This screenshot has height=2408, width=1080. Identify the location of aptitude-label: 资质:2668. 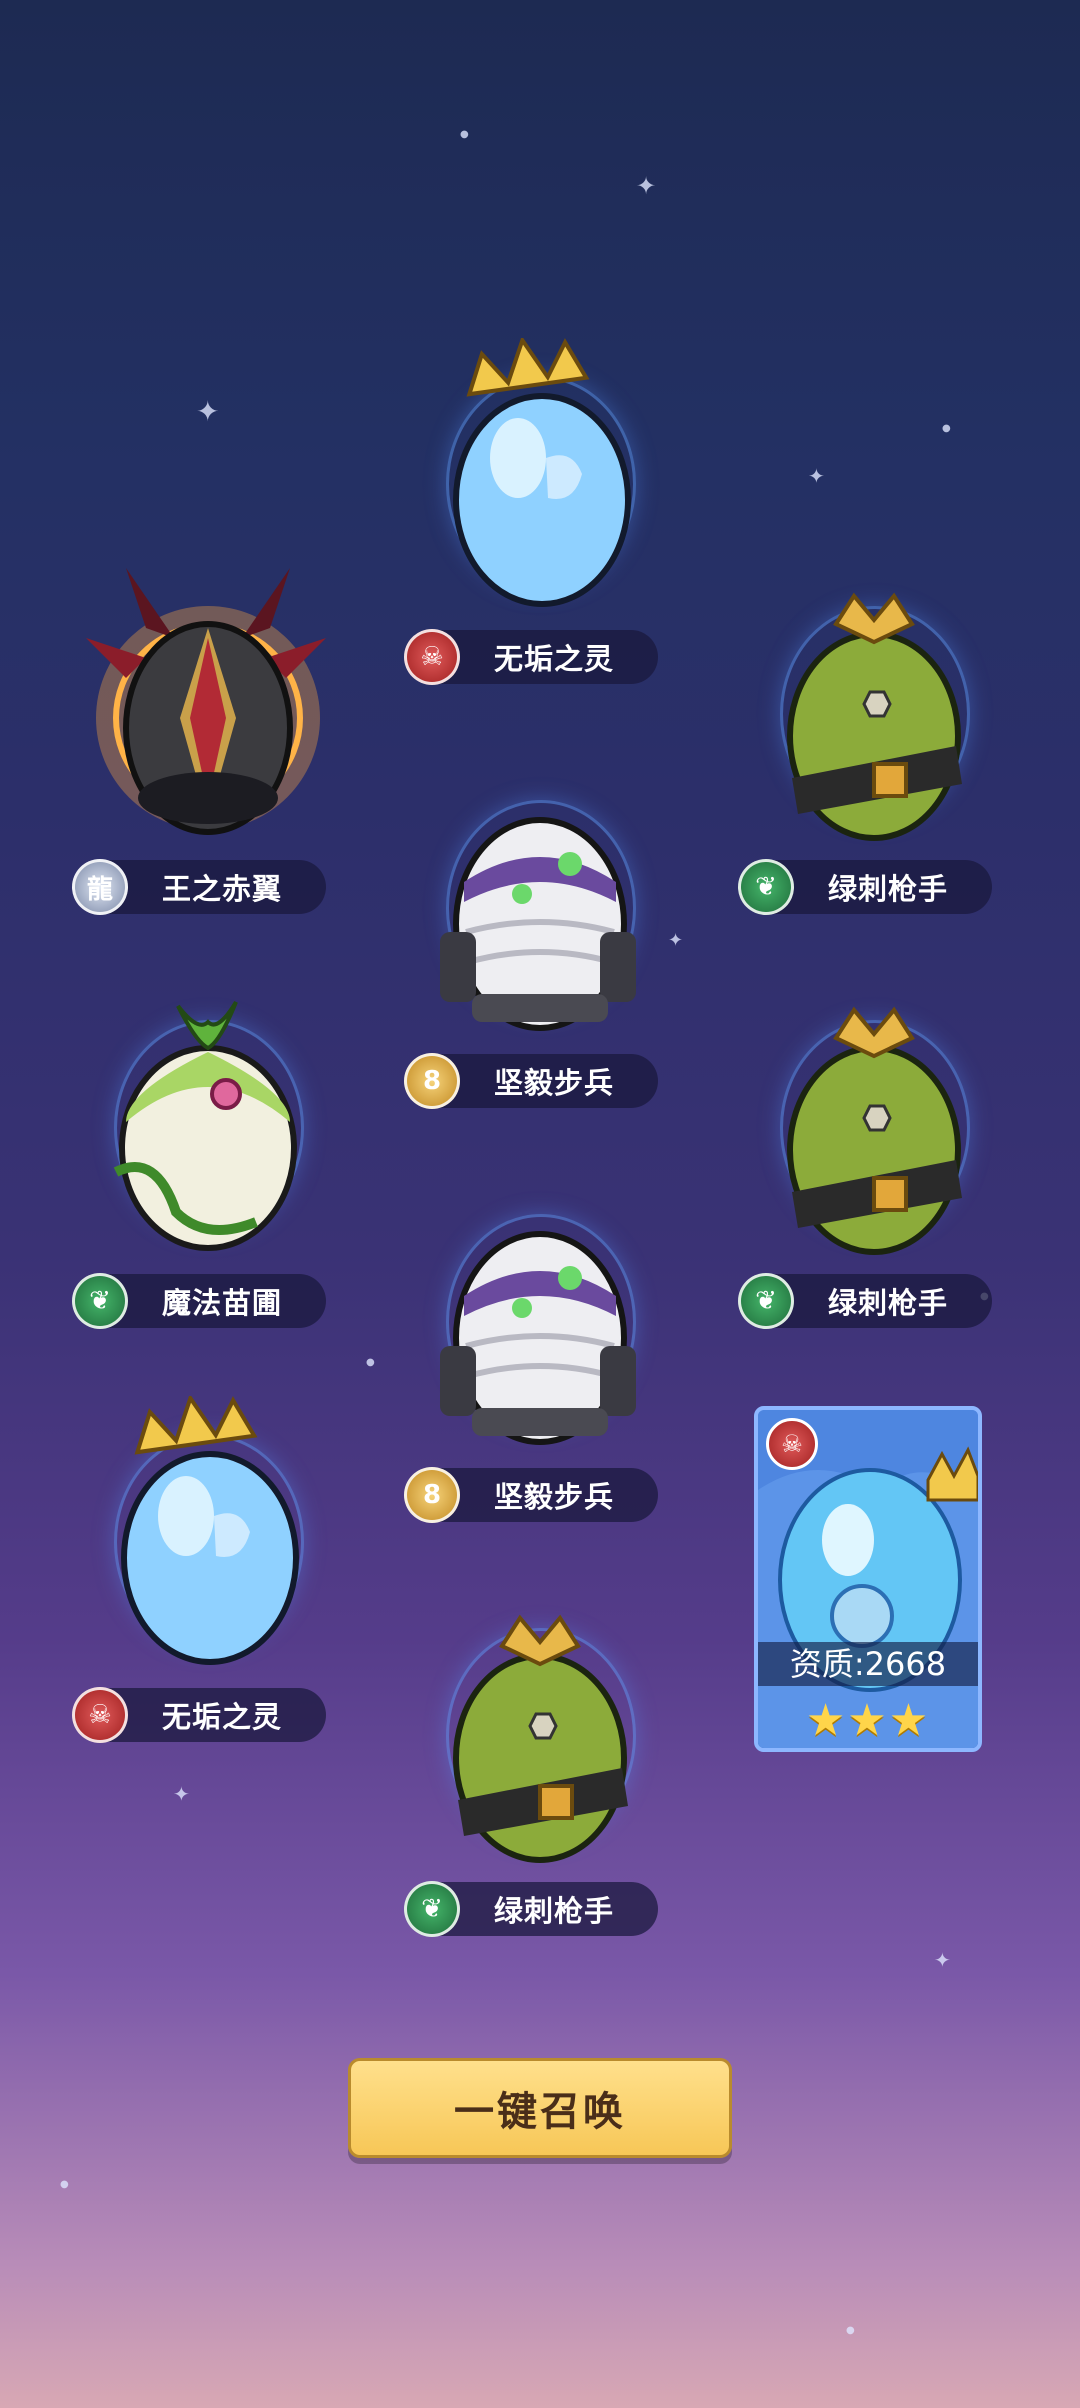
(868, 1664).